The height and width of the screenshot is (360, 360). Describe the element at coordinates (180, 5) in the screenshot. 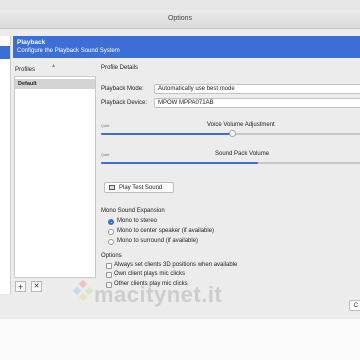

I see `top-strip` at that location.